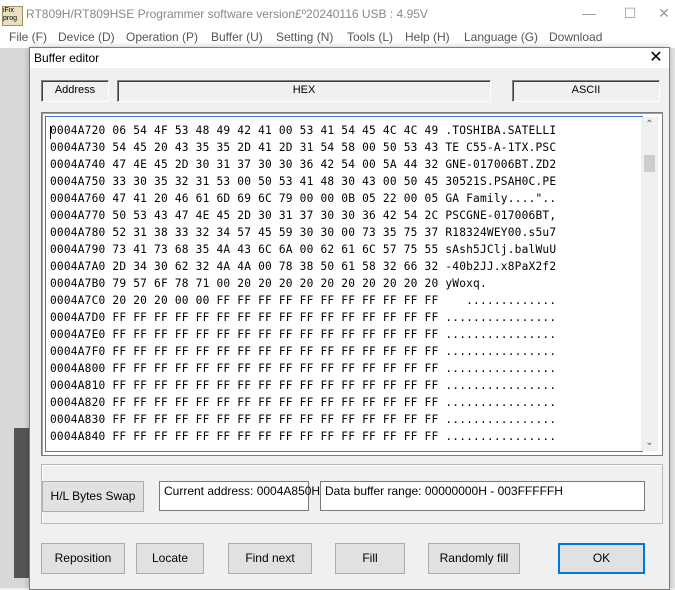 The image size is (675, 590). What do you see at coordinates (93, 496) in the screenshot?
I see `hl-bytes-swap-button: H/L Bytes Swap` at bounding box center [93, 496].